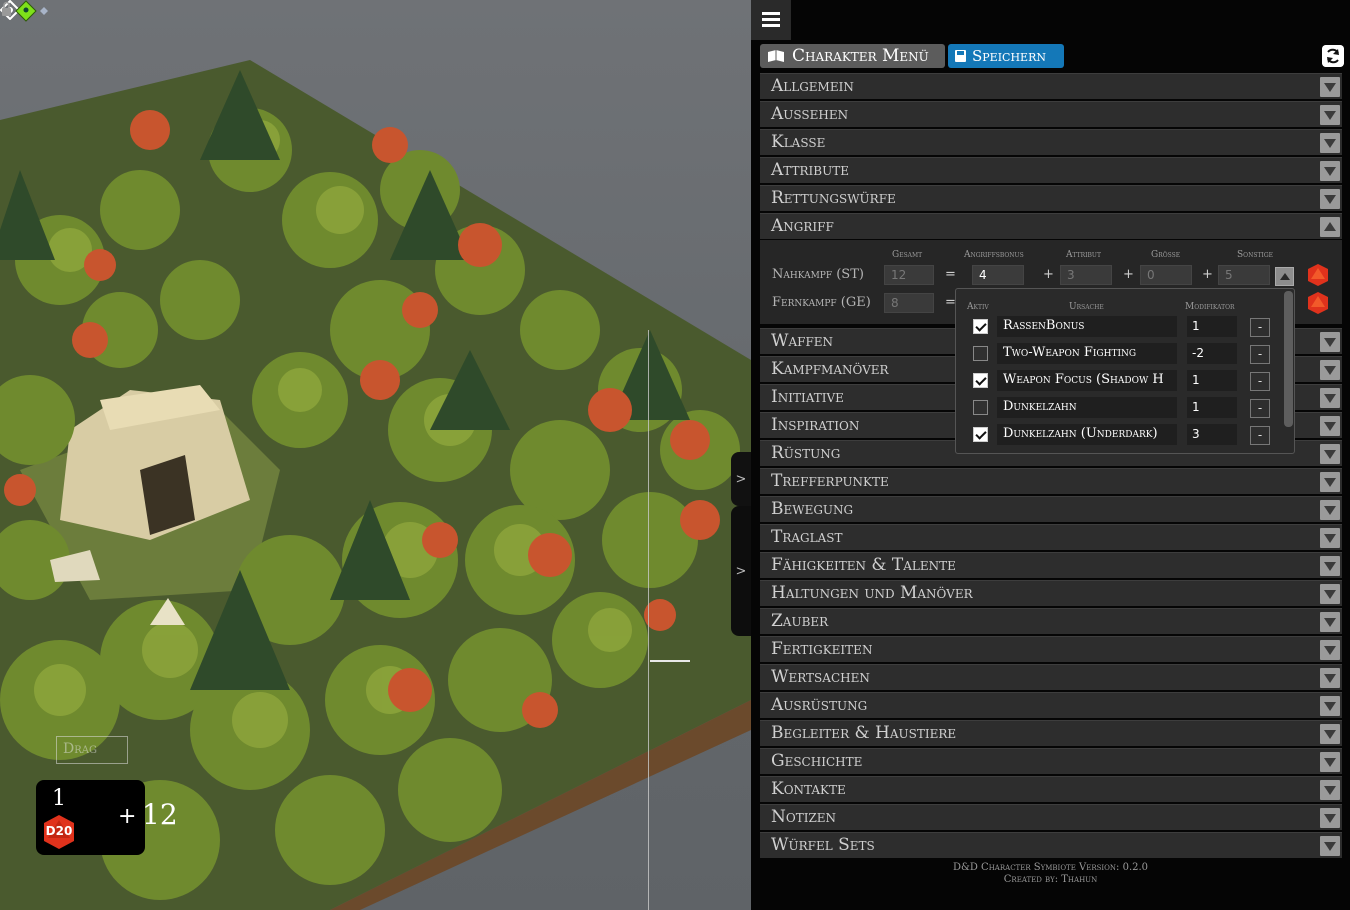 This screenshot has width=1350, height=910. What do you see at coordinates (1051, 86) in the screenshot?
I see `section-allgemein: Allgemein` at bounding box center [1051, 86].